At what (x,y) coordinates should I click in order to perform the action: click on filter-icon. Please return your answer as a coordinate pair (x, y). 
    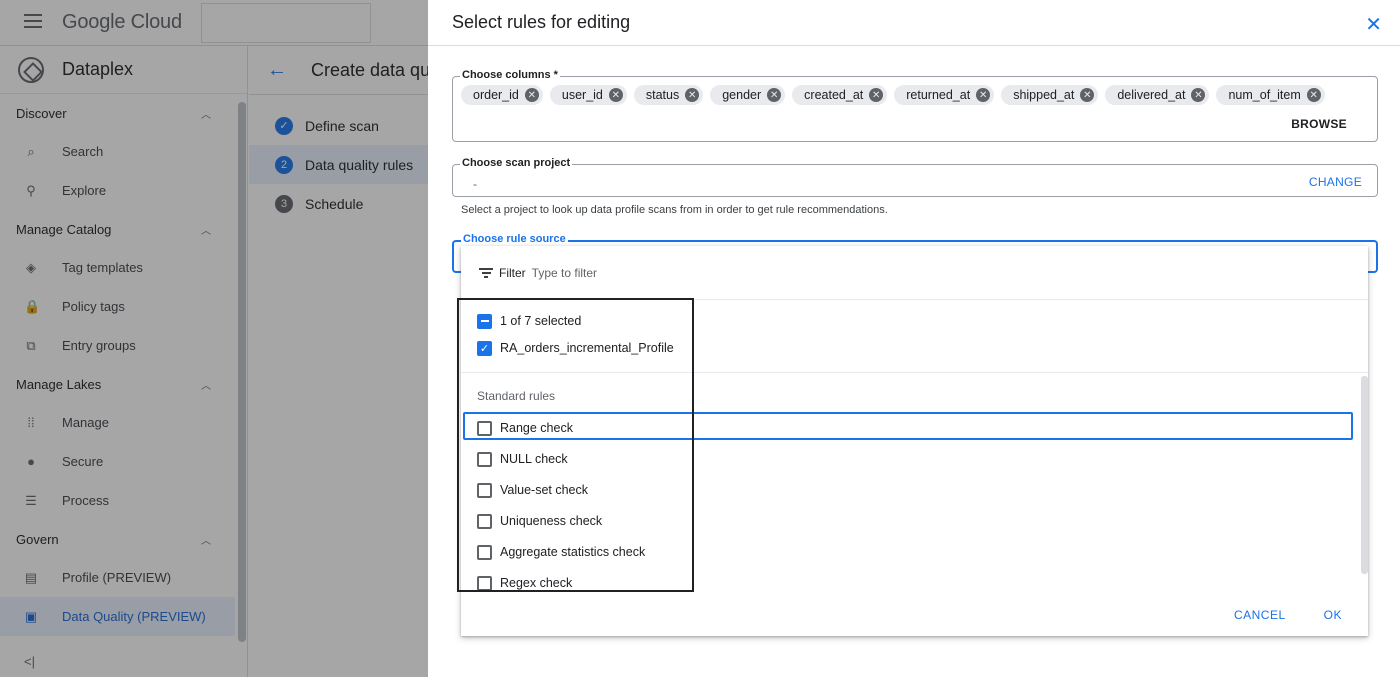
    Looking at the image, I should click on (486, 273).